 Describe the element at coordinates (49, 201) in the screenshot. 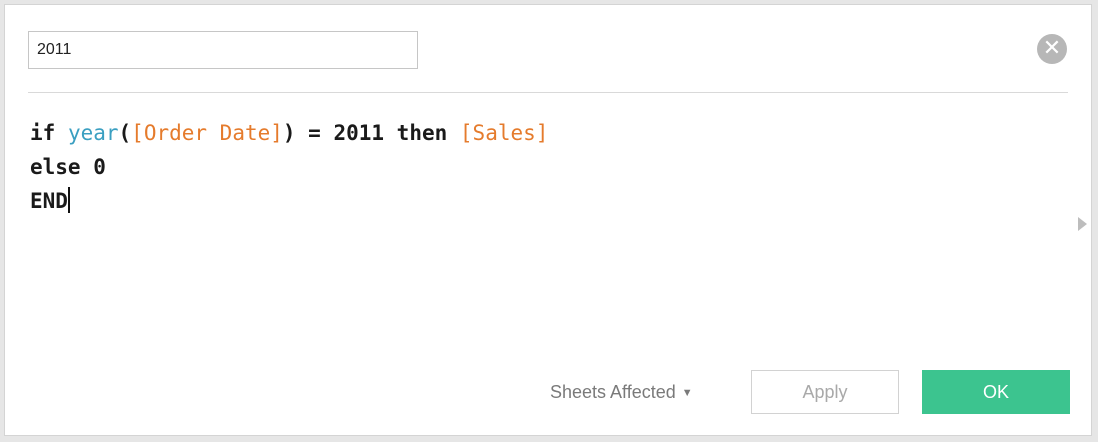

I see `keyword-end: END` at that location.